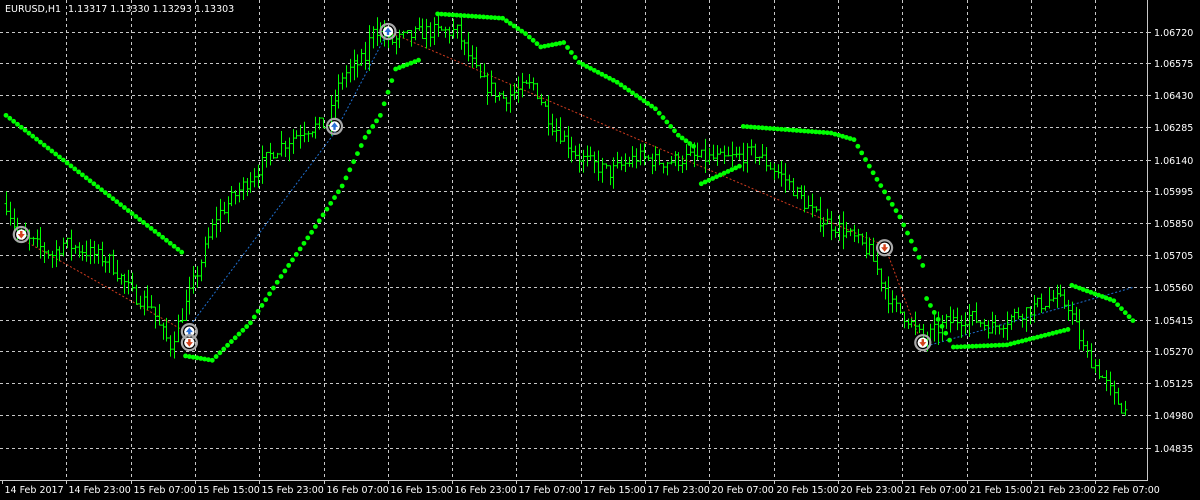 This screenshot has width=1200, height=500. What do you see at coordinates (1173, 416) in the screenshot?
I see `y-tick-label: 1.04980` at bounding box center [1173, 416].